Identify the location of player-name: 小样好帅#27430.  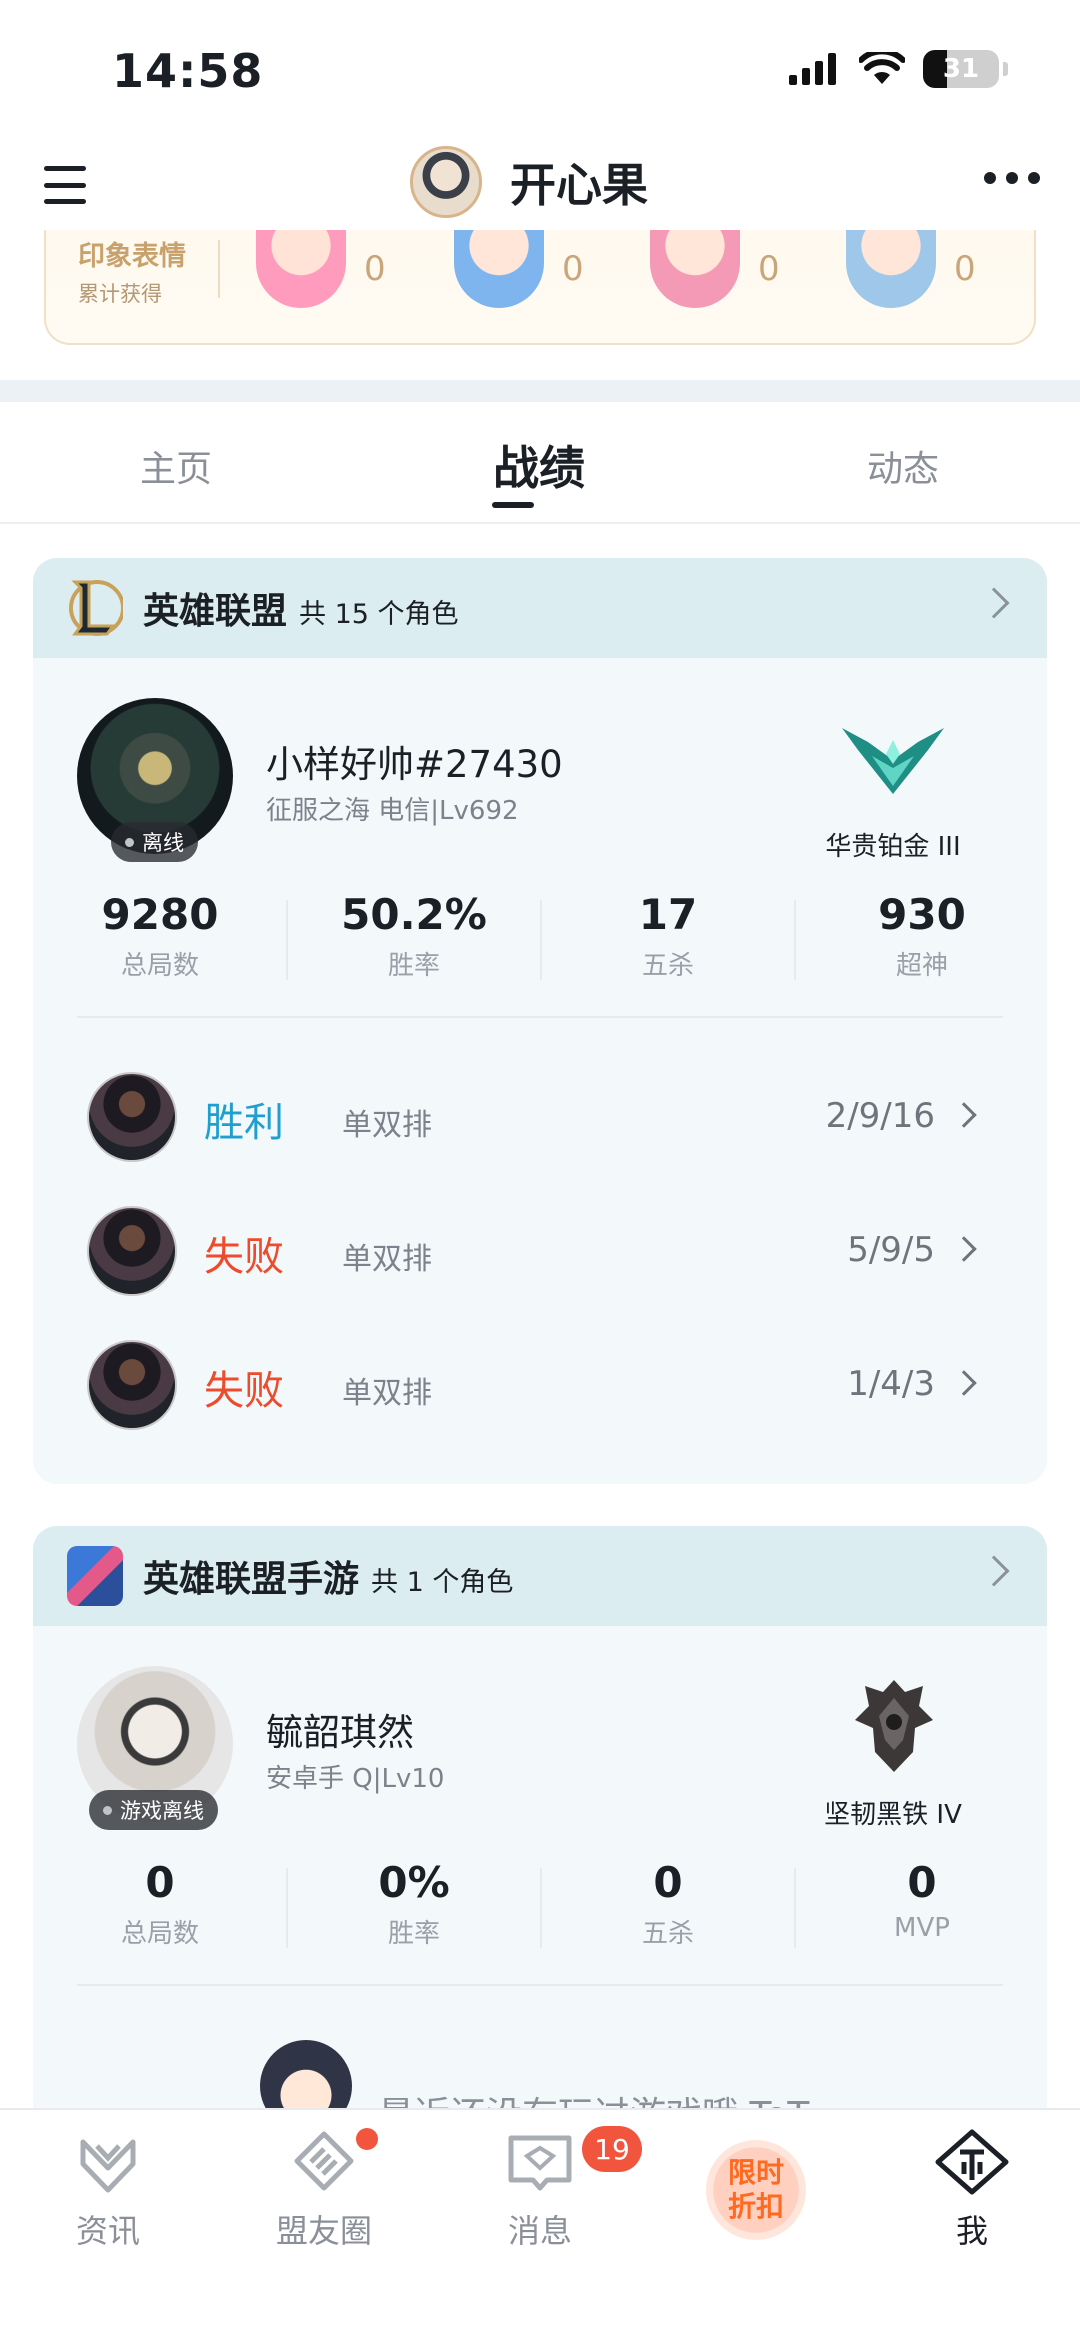
(414, 764).